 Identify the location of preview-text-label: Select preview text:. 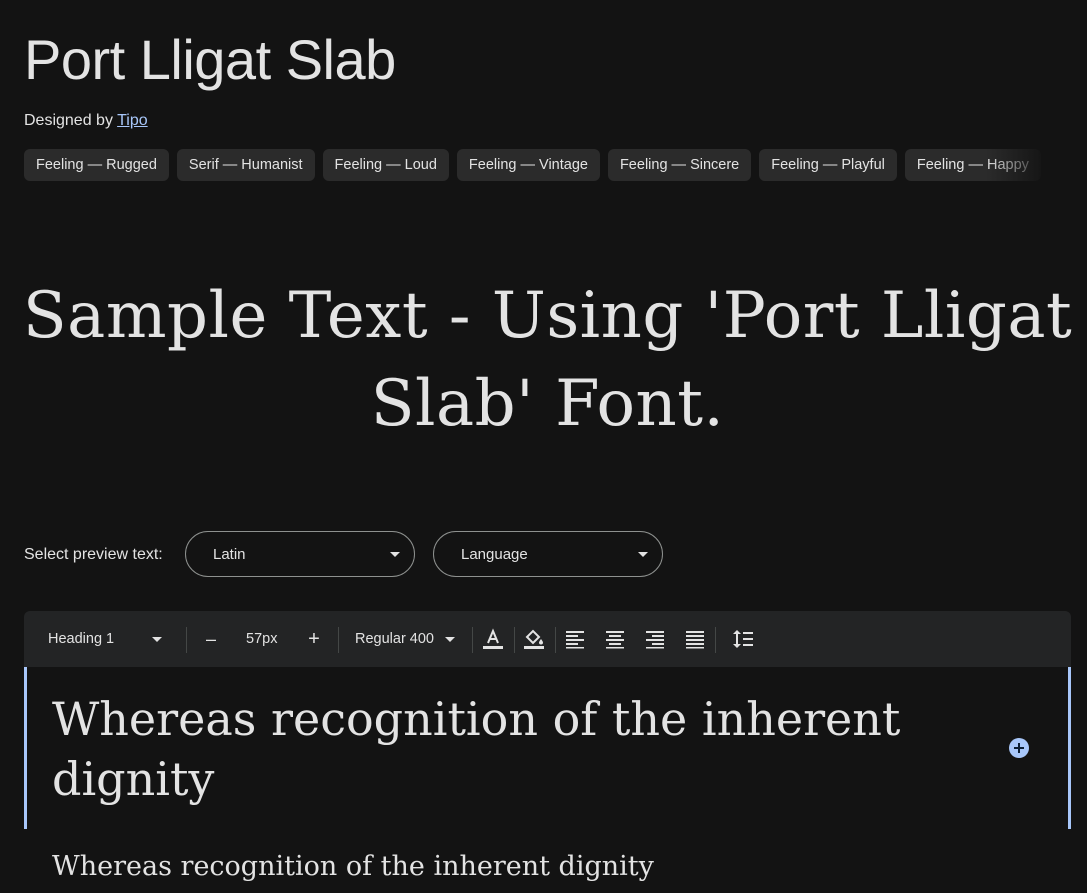
(93, 554).